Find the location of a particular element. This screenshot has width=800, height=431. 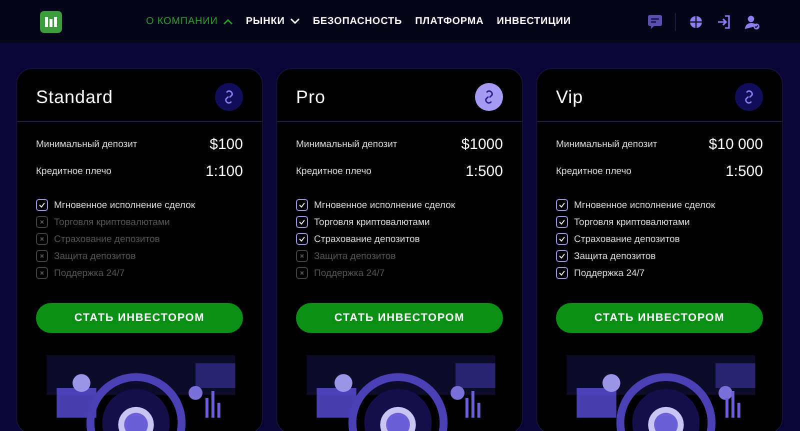

globe-icon is located at coordinates (696, 22).